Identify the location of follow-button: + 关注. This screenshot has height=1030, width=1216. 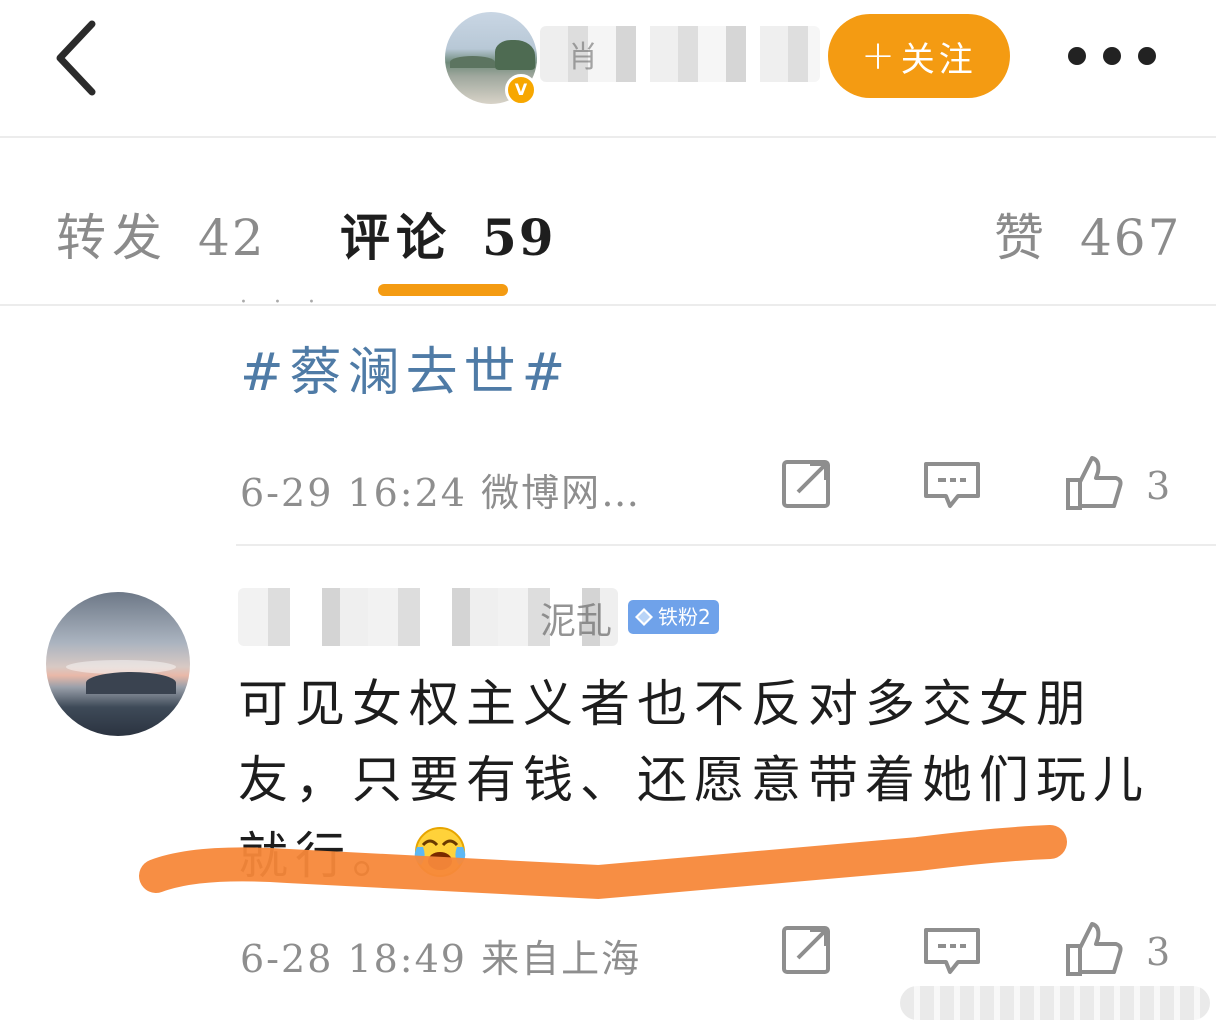
(919, 56).